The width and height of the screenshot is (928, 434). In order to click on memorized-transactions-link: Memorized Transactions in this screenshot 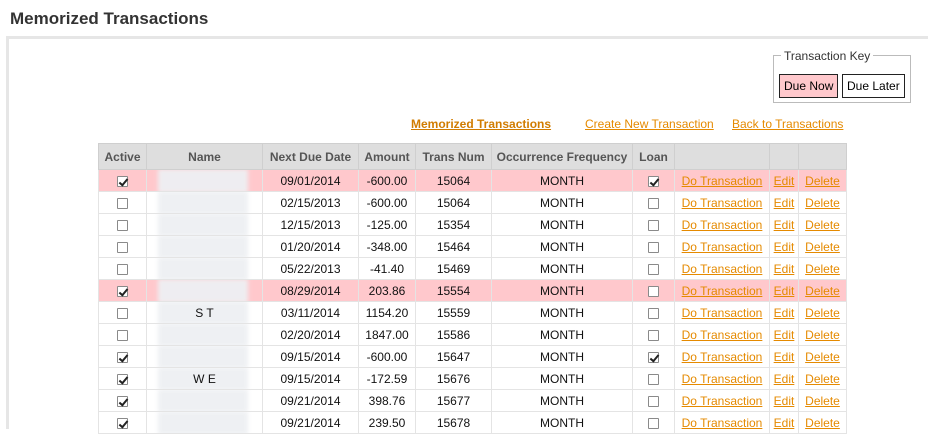, I will do `click(481, 124)`.